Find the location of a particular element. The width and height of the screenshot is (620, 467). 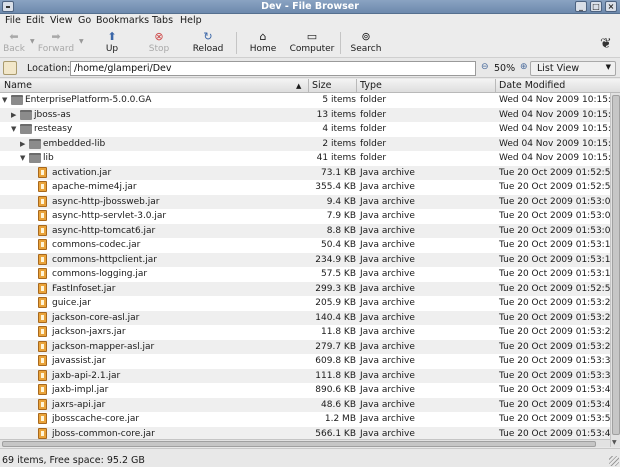

menu-help: Help is located at coordinates (191, 20).